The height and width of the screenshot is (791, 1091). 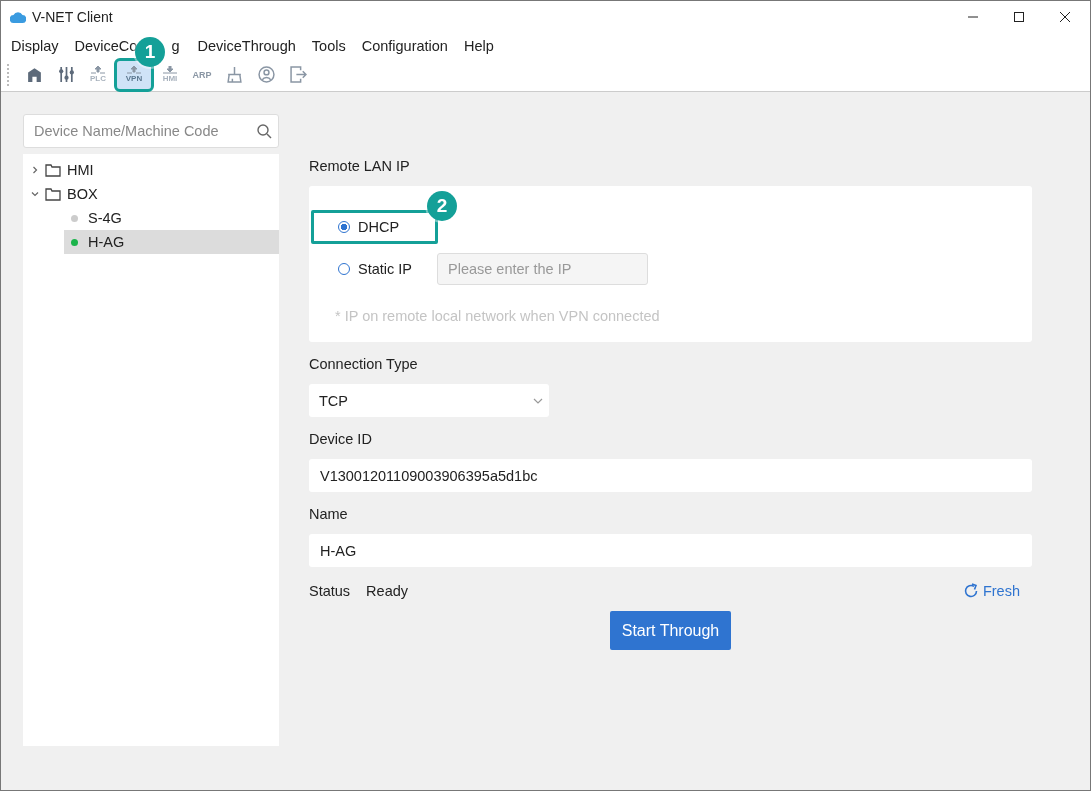 What do you see at coordinates (387, 591) in the screenshot?
I see `status-value: Ready` at bounding box center [387, 591].